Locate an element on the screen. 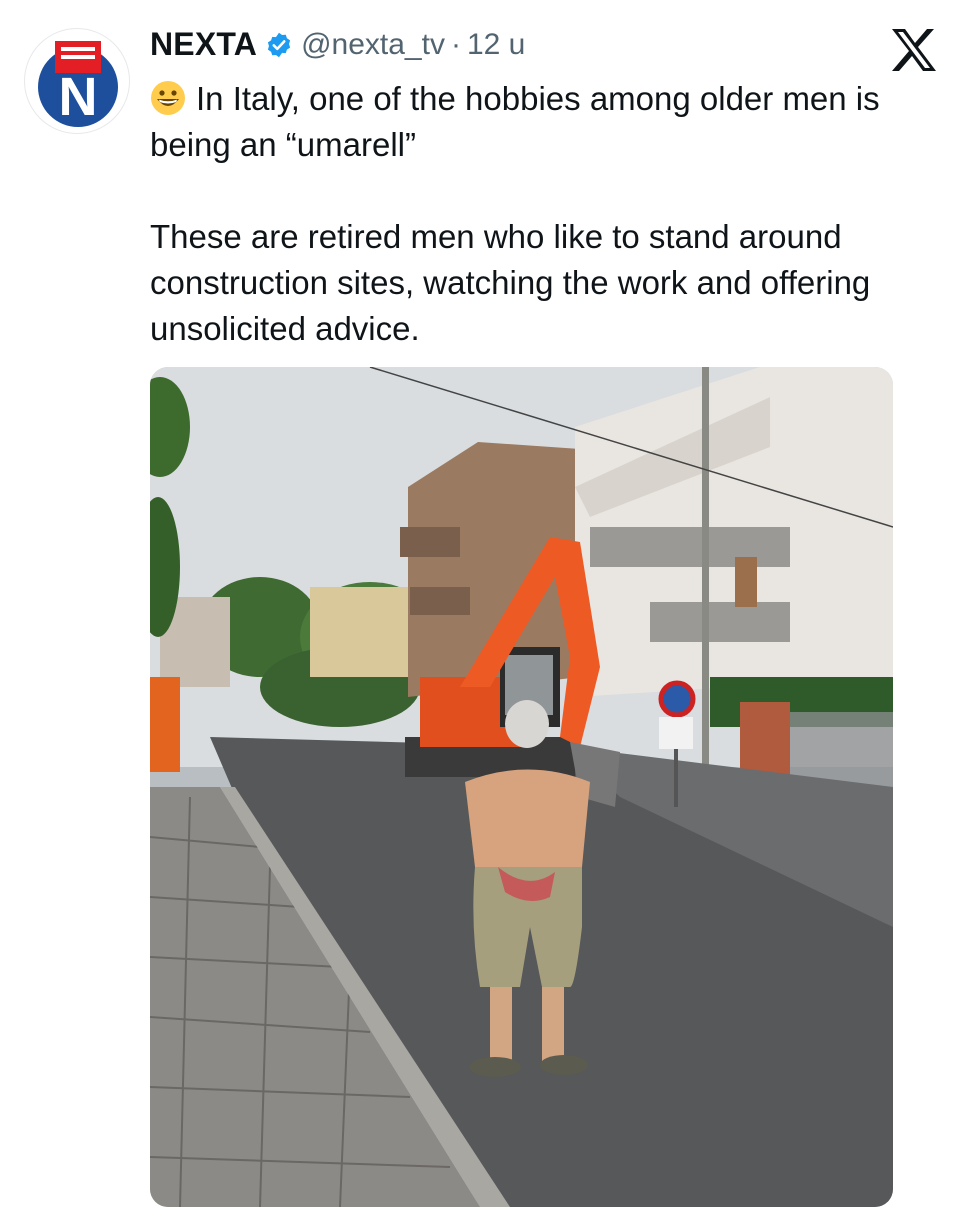  author-avatar: N is located at coordinates (77, 81).